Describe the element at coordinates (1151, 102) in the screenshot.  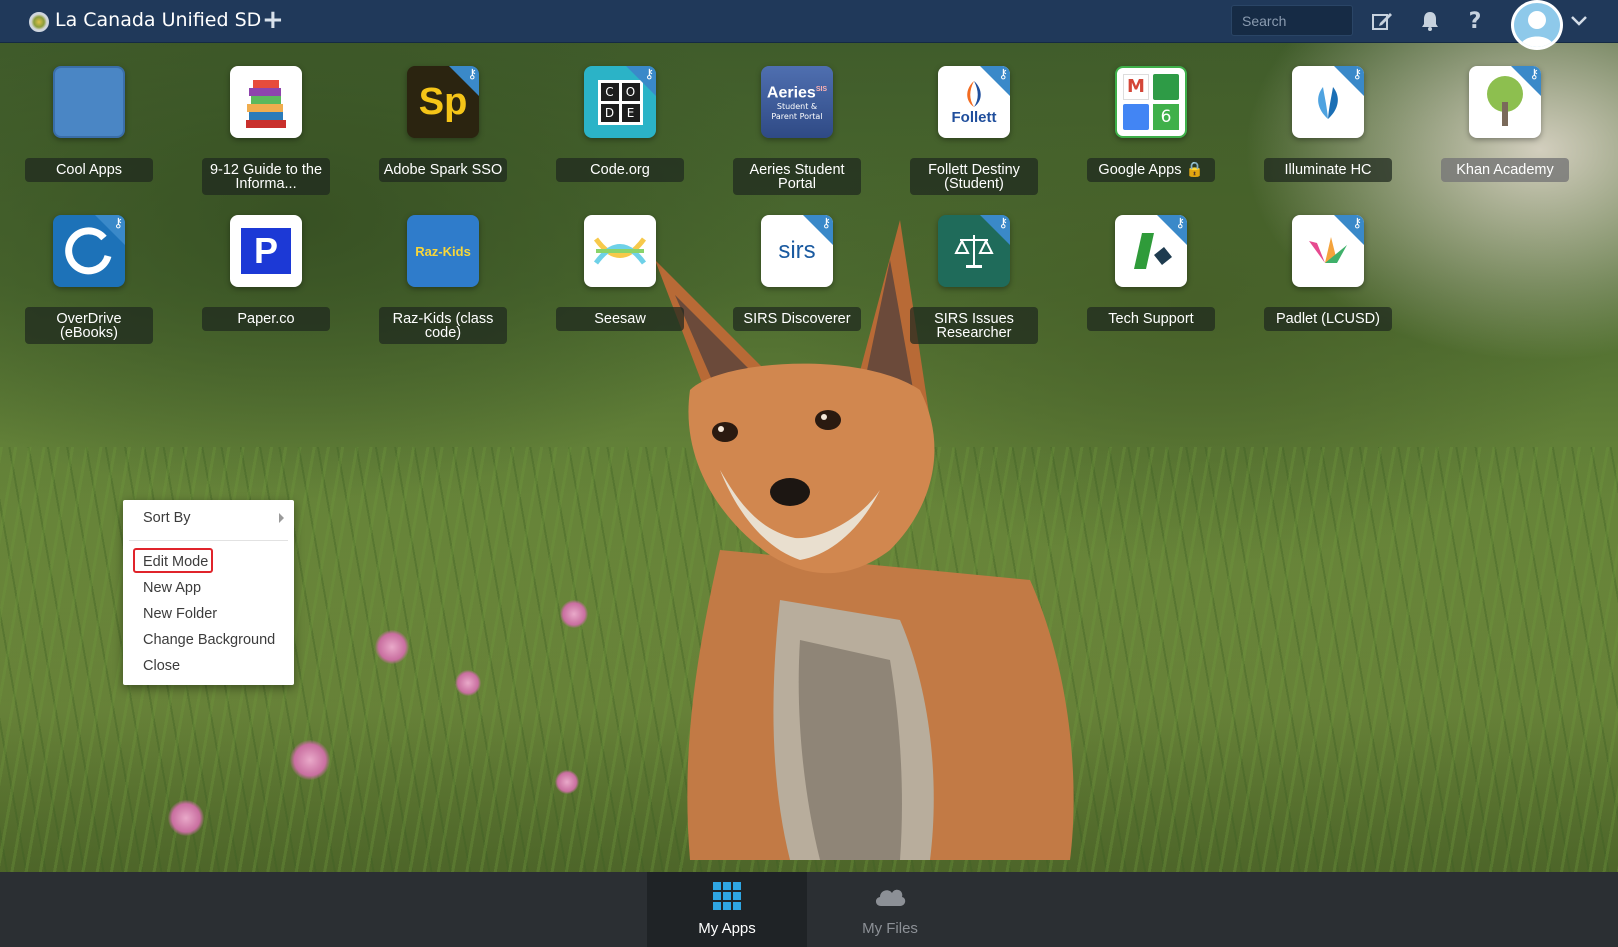
I see `google-apps-icon: M 6` at that location.